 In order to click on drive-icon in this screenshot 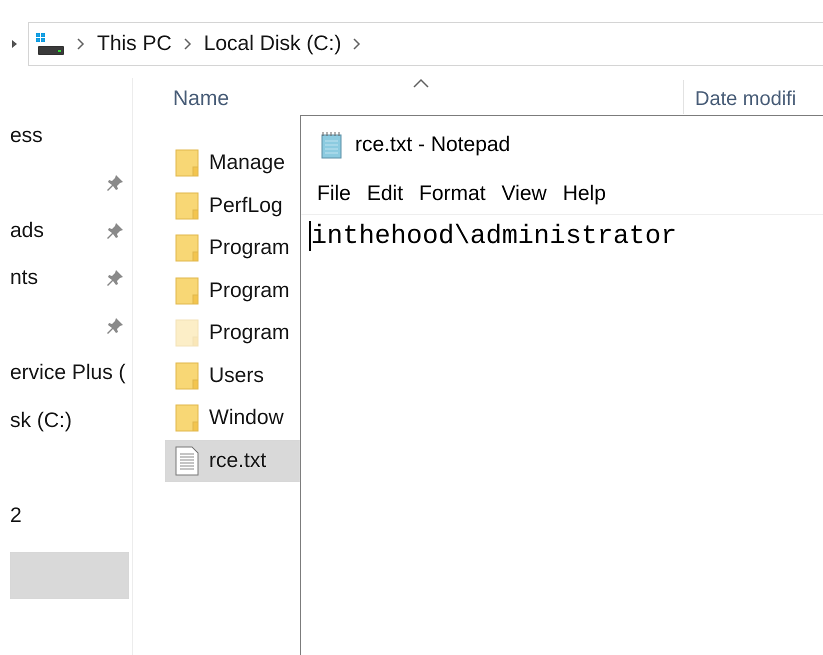, I will do `click(50, 44)`.